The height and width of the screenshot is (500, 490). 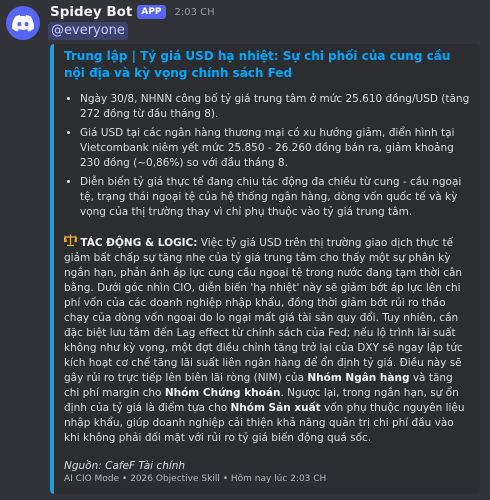 I want to click on sector-manufacturing: Nhóm Sản xuất, so click(x=275, y=408).